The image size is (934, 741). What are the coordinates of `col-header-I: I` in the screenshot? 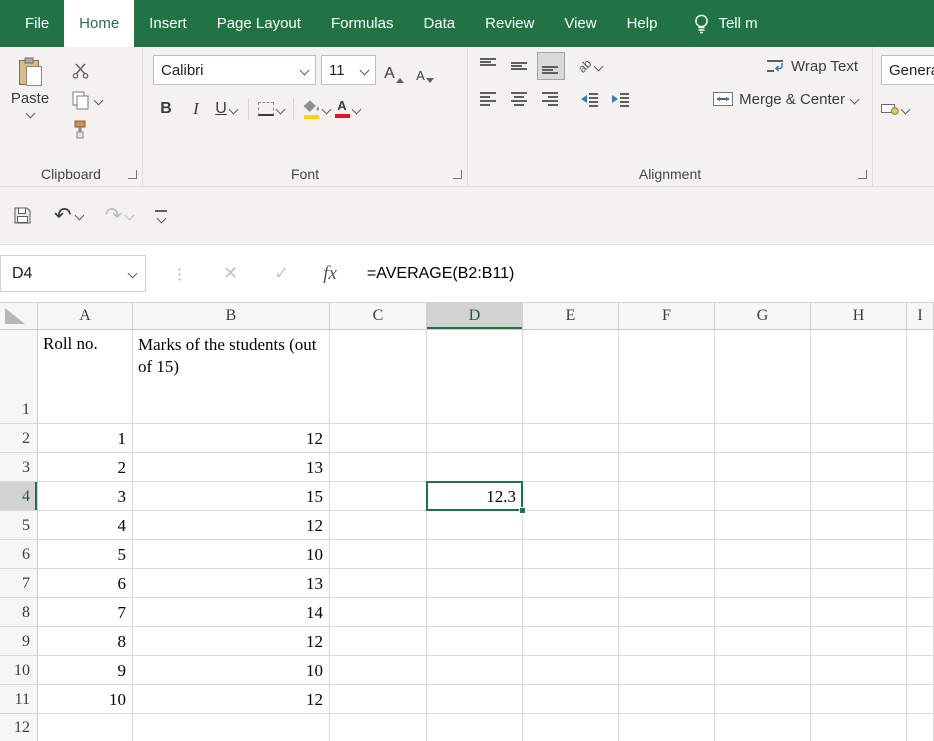 It's located at (920, 316).